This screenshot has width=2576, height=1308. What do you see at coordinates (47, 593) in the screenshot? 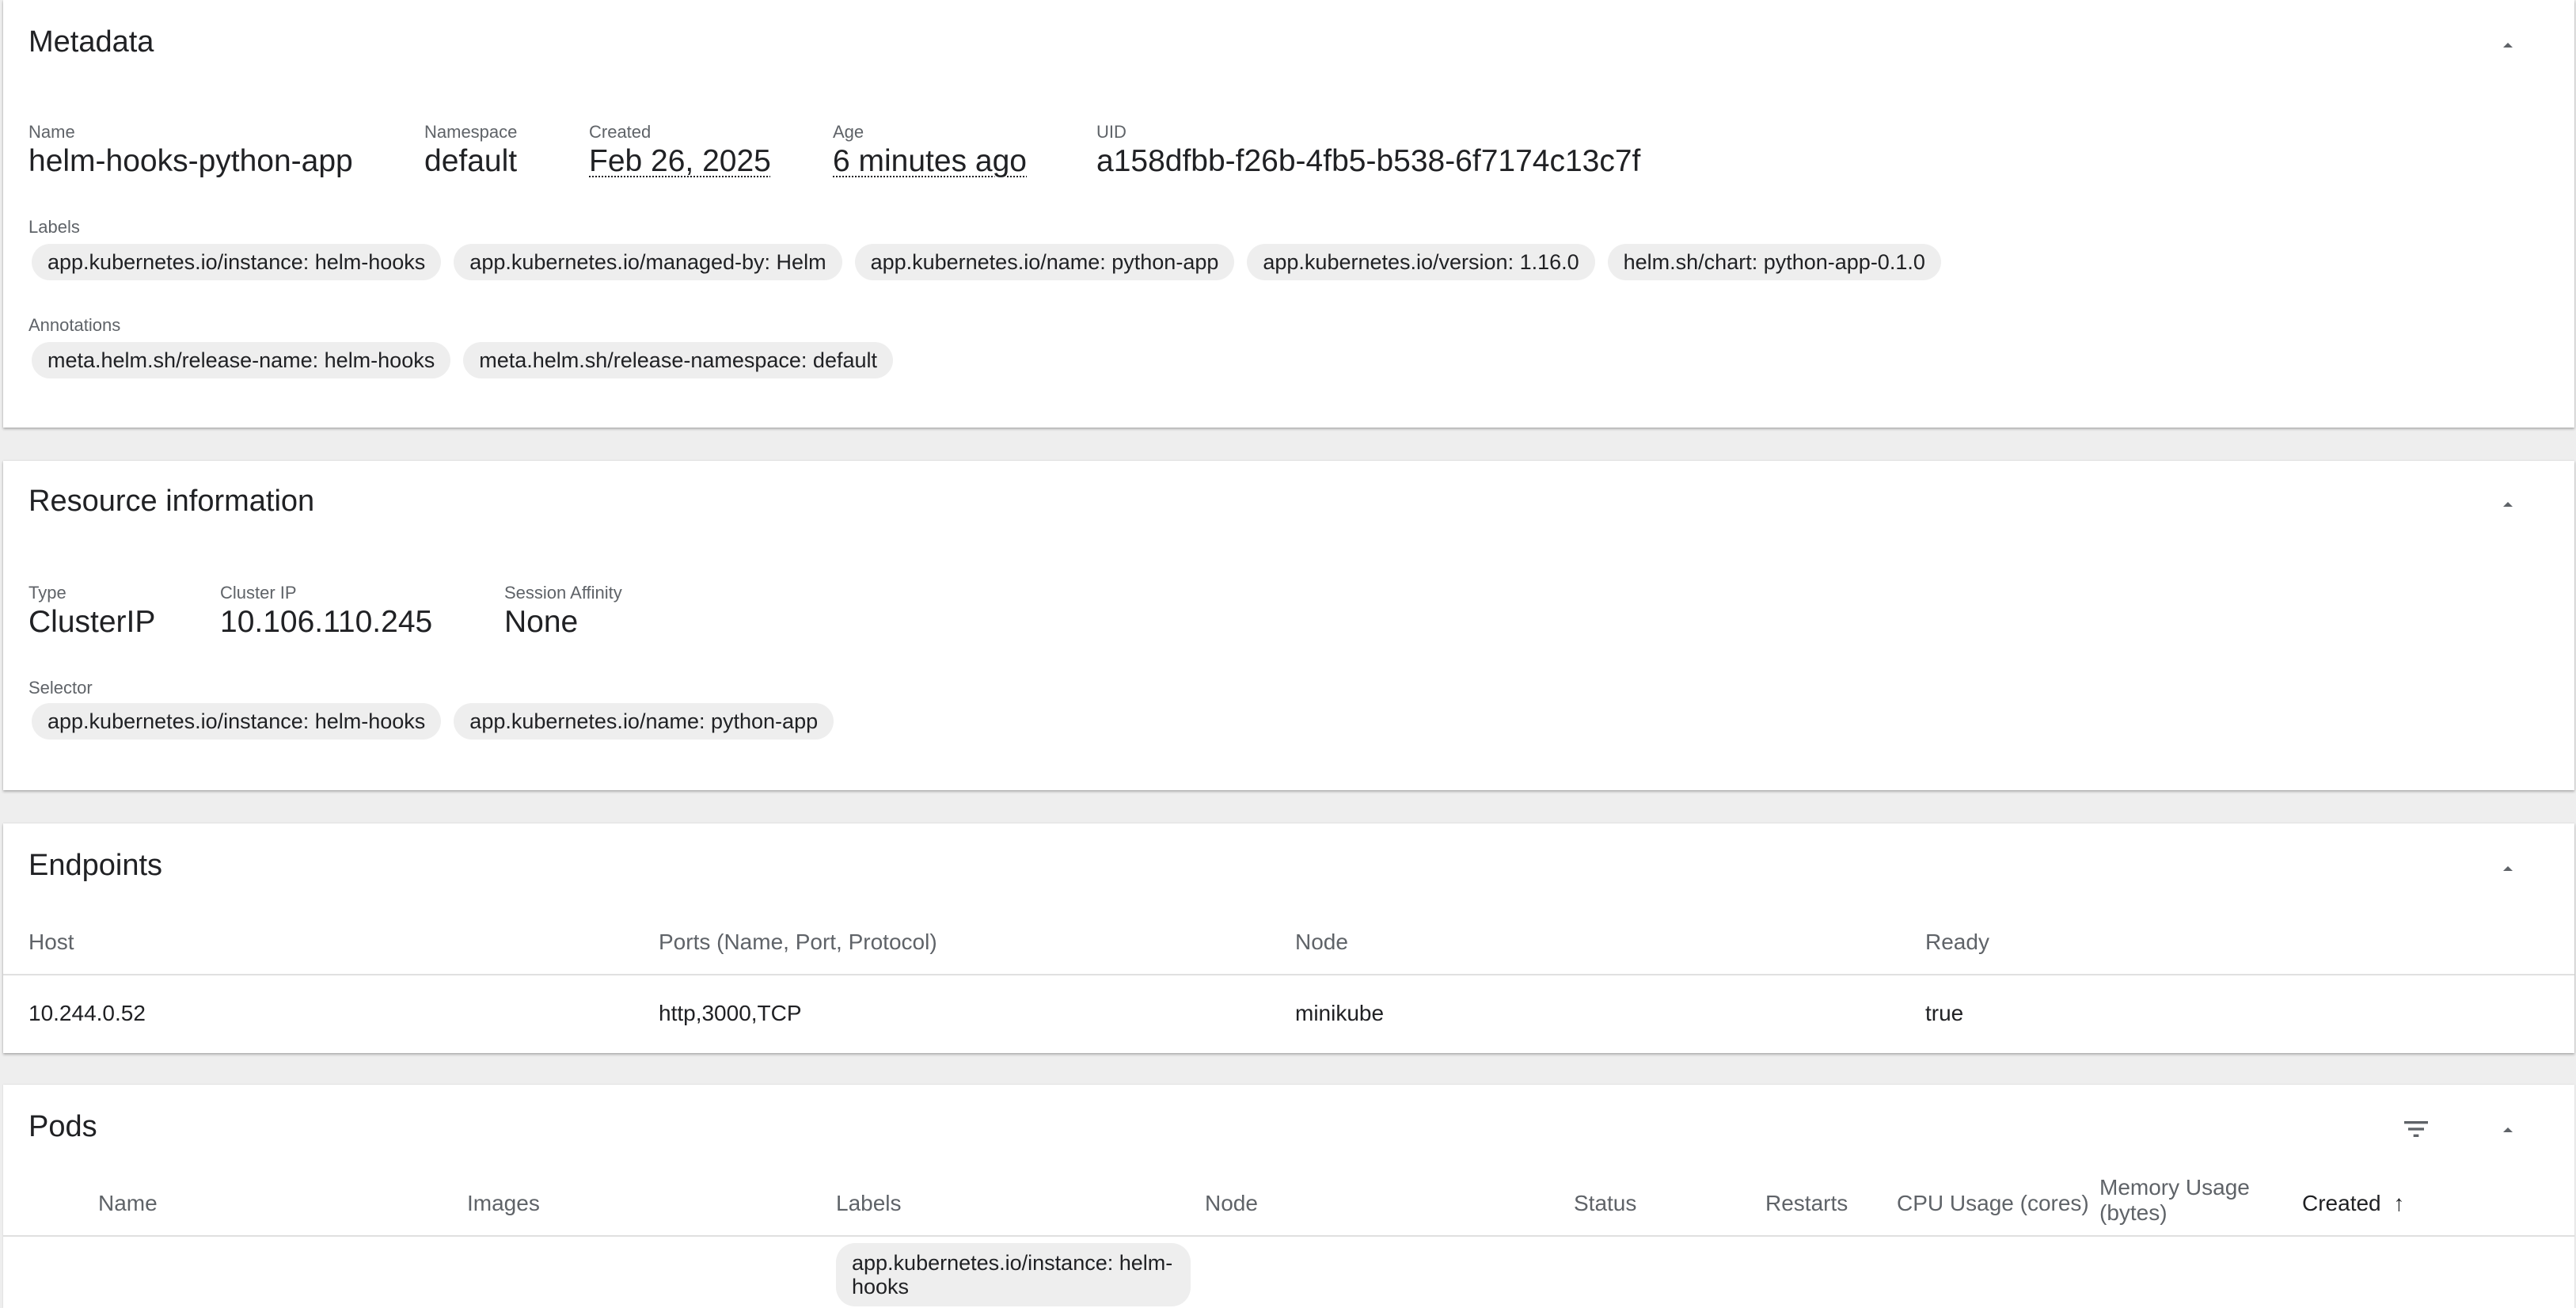
I see `field-type-label: Type` at bounding box center [47, 593].